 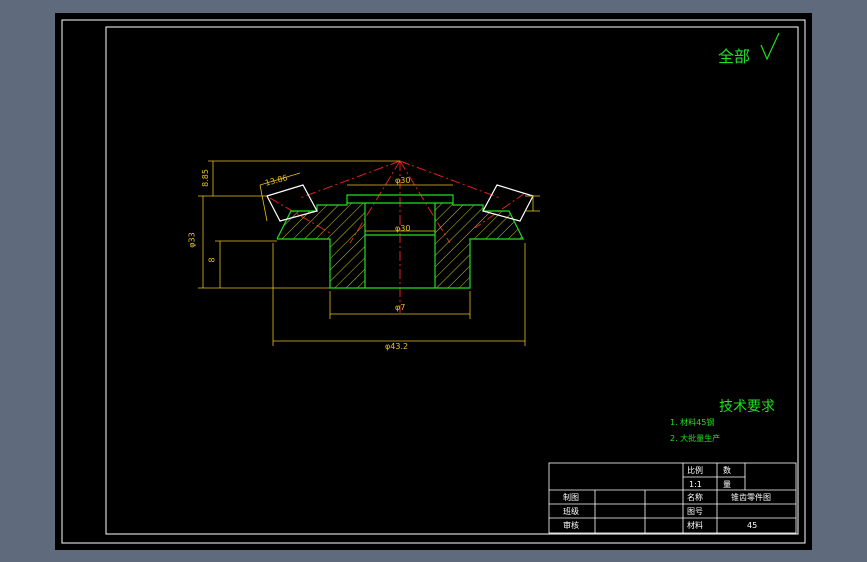 I want to click on title-scale-label: 比例, so click(x=695, y=470).